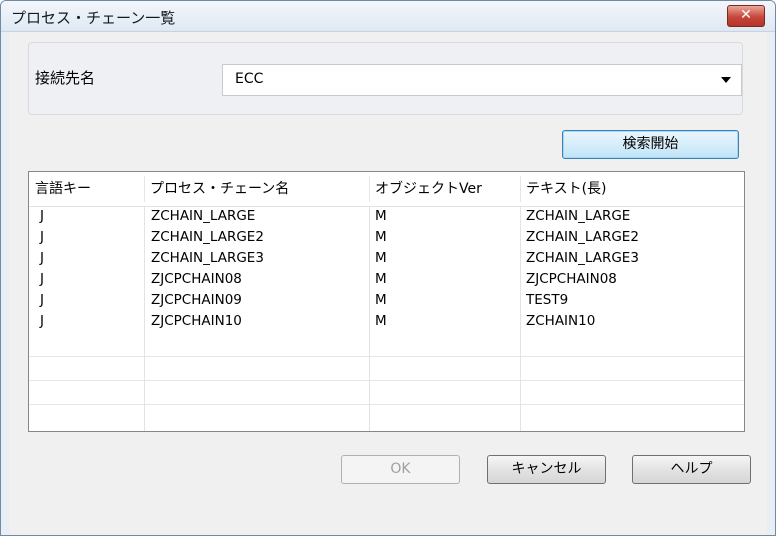 This screenshot has height=536, width=776. Describe the element at coordinates (257, 189) in the screenshot. I see `column-header-process-chain-name: プロセス・チェーン名` at that location.